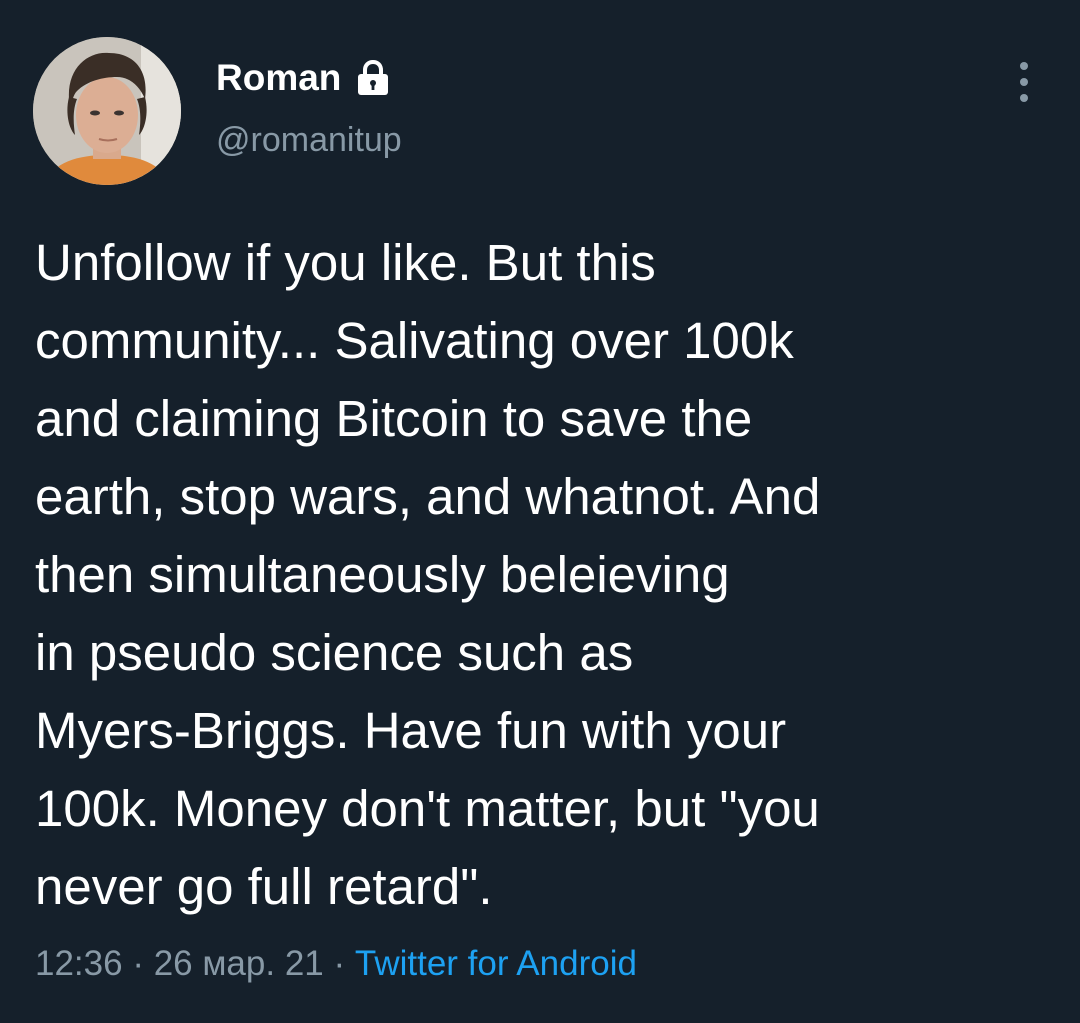 The height and width of the screenshot is (1023, 1080). I want to click on more-vertical-icon, so click(1024, 66).